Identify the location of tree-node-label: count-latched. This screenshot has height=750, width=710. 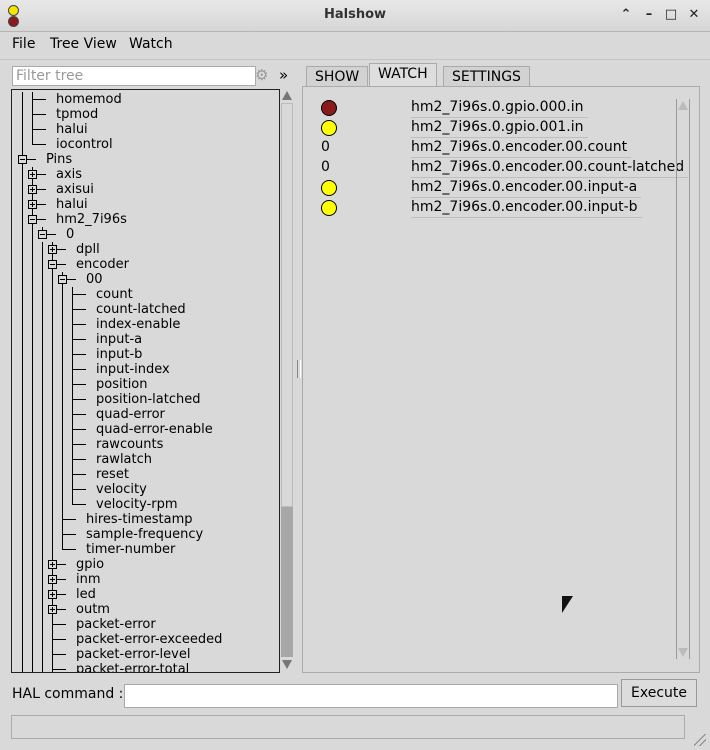
(141, 309).